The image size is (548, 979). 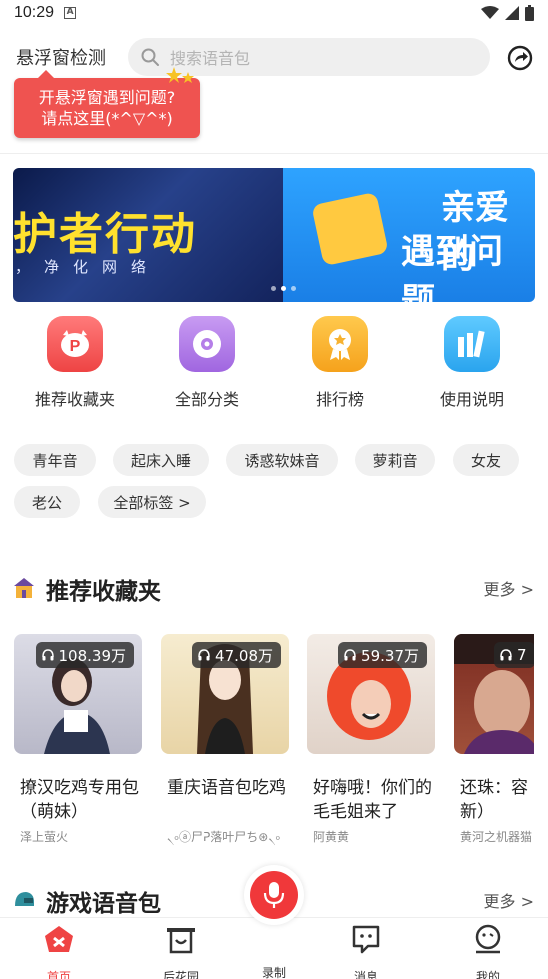 What do you see at coordinates (225, 694) in the screenshot?
I see `card-thumbnail: 47.08万` at bounding box center [225, 694].